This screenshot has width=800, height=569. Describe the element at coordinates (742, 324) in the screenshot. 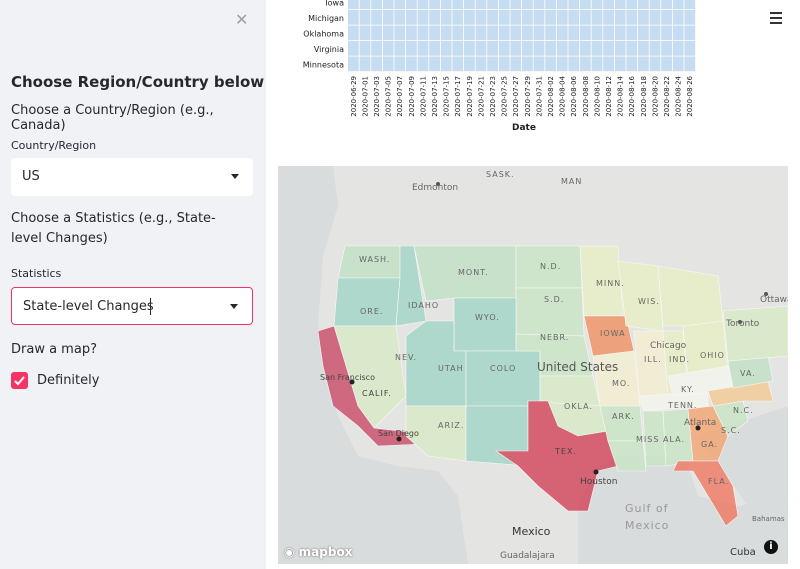

I see `map-label-toronto: Toronto` at that location.